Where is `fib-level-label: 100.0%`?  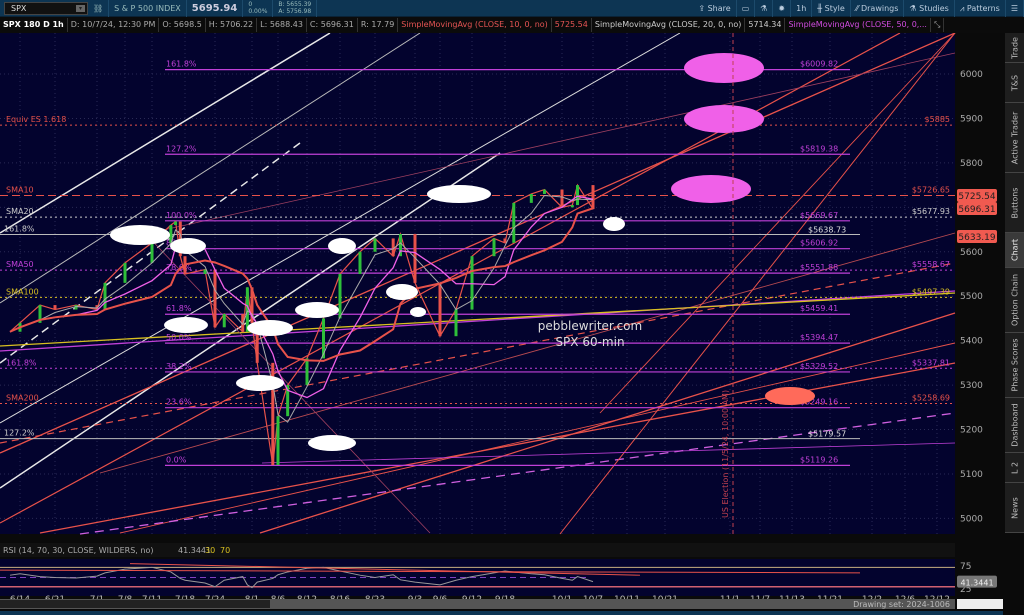
fib-level-label: 100.0% is located at coordinates (181, 215).